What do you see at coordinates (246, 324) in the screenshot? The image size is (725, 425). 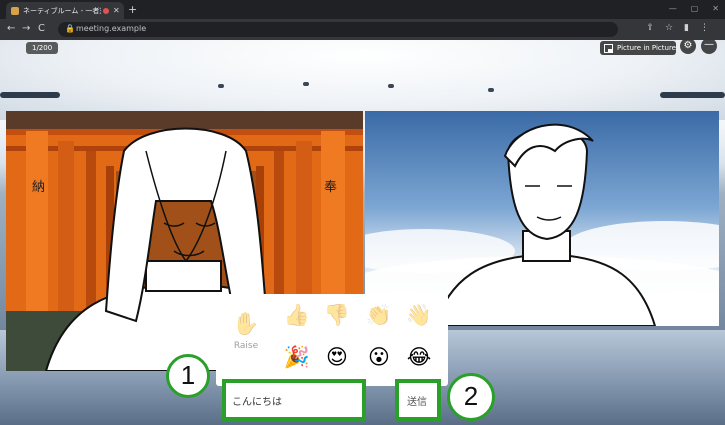 I see `raise-hand-icon: ✋` at bounding box center [246, 324].